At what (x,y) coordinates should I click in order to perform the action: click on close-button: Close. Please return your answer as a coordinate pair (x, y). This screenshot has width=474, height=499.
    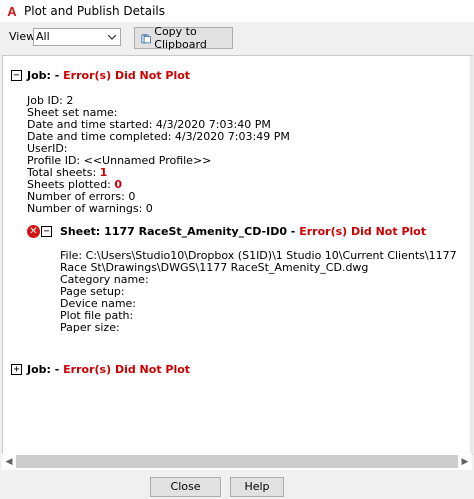
    Looking at the image, I should click on (185, 487).